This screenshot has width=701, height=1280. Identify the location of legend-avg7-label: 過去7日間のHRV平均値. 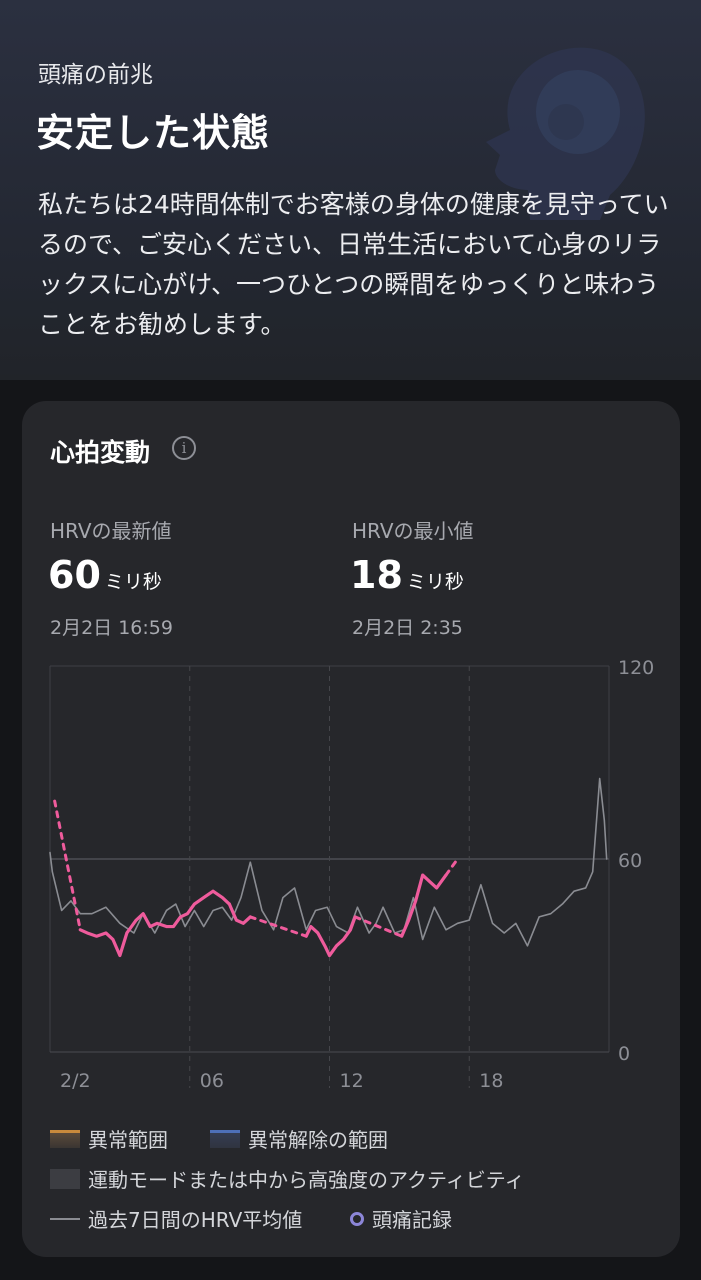
(195, 1220).